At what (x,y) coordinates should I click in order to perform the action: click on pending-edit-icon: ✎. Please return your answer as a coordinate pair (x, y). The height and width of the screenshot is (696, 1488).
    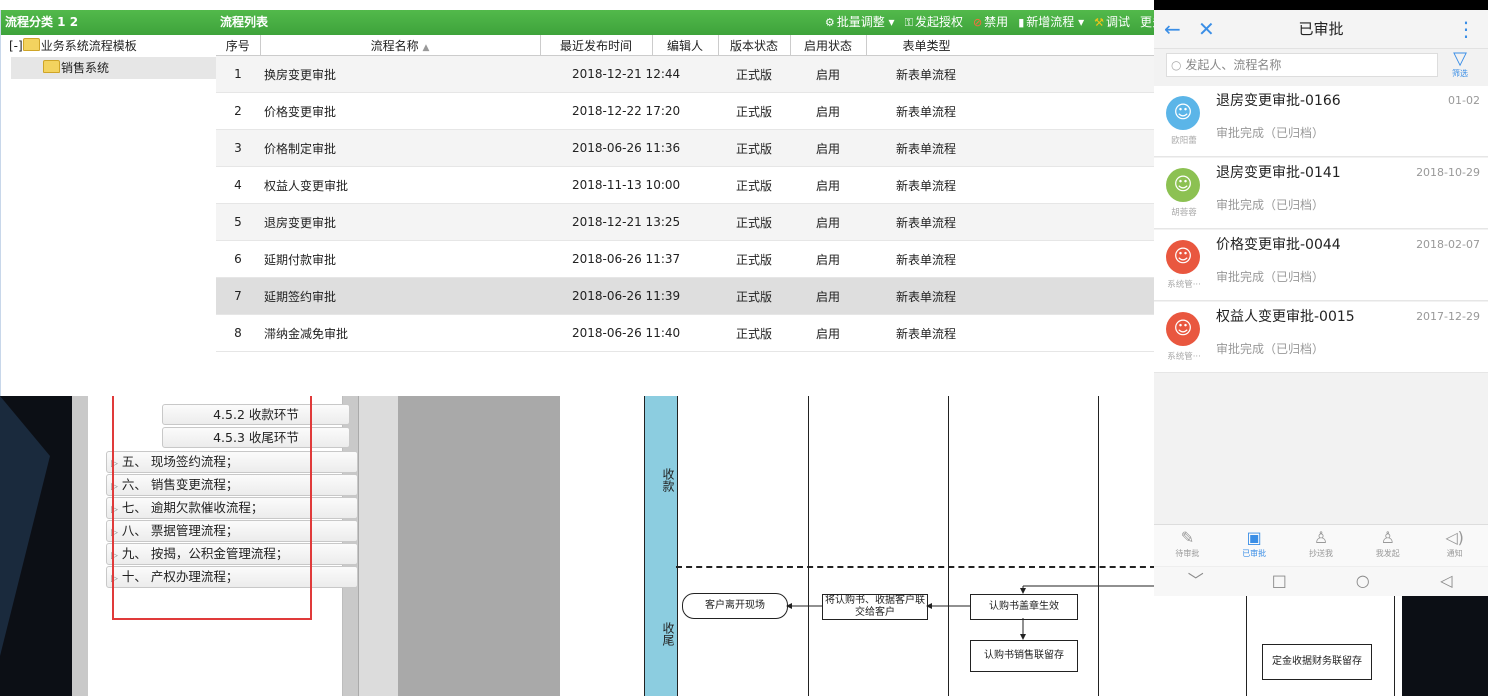
    Looking at the image, I should click on (1187, 537).